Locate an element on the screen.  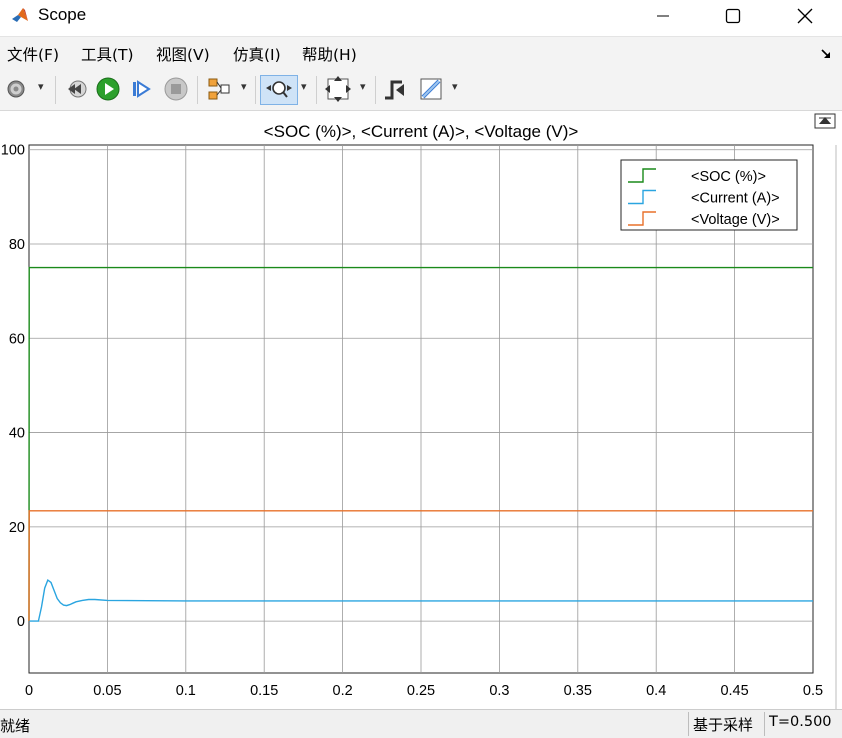
close-icon is located at coordinates (805, 16).